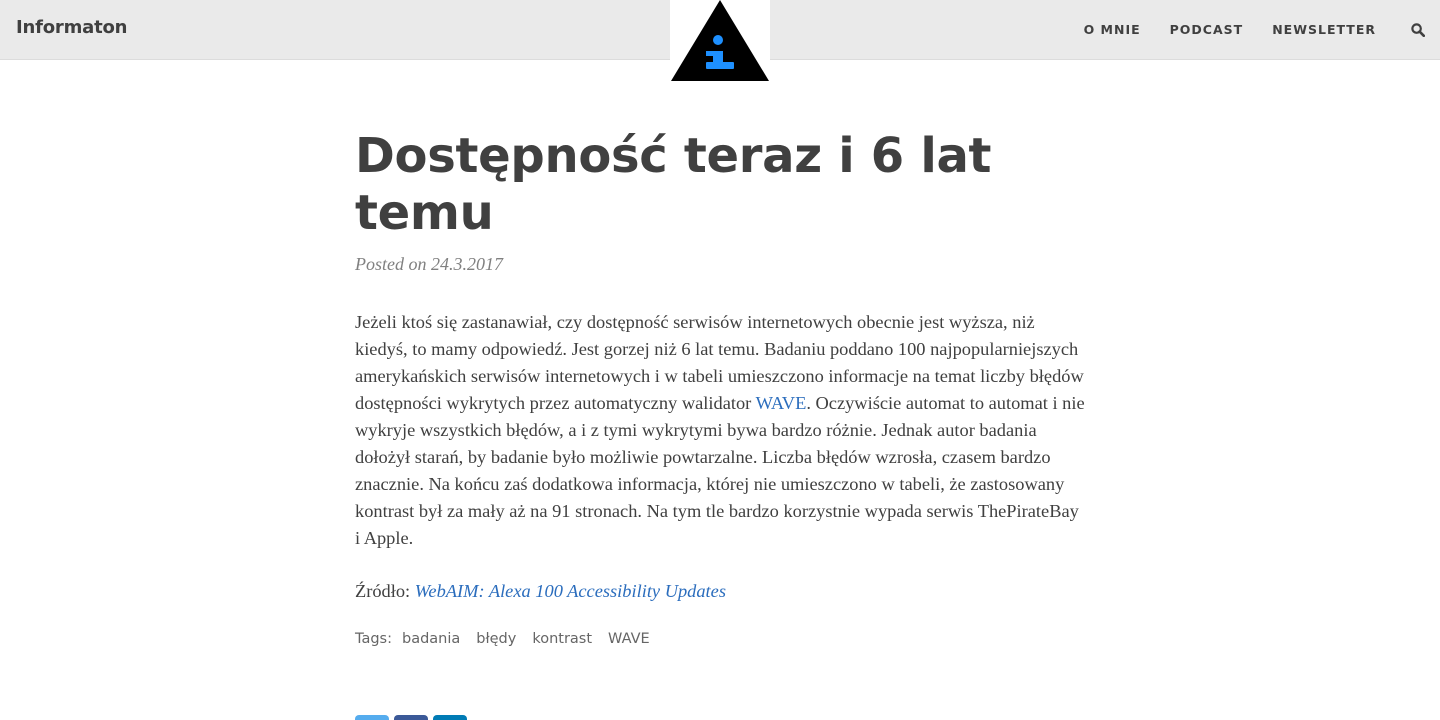 This screenshot has height=720, width=1440. I want to click on brand-link: Informaton, so click(71, 27).